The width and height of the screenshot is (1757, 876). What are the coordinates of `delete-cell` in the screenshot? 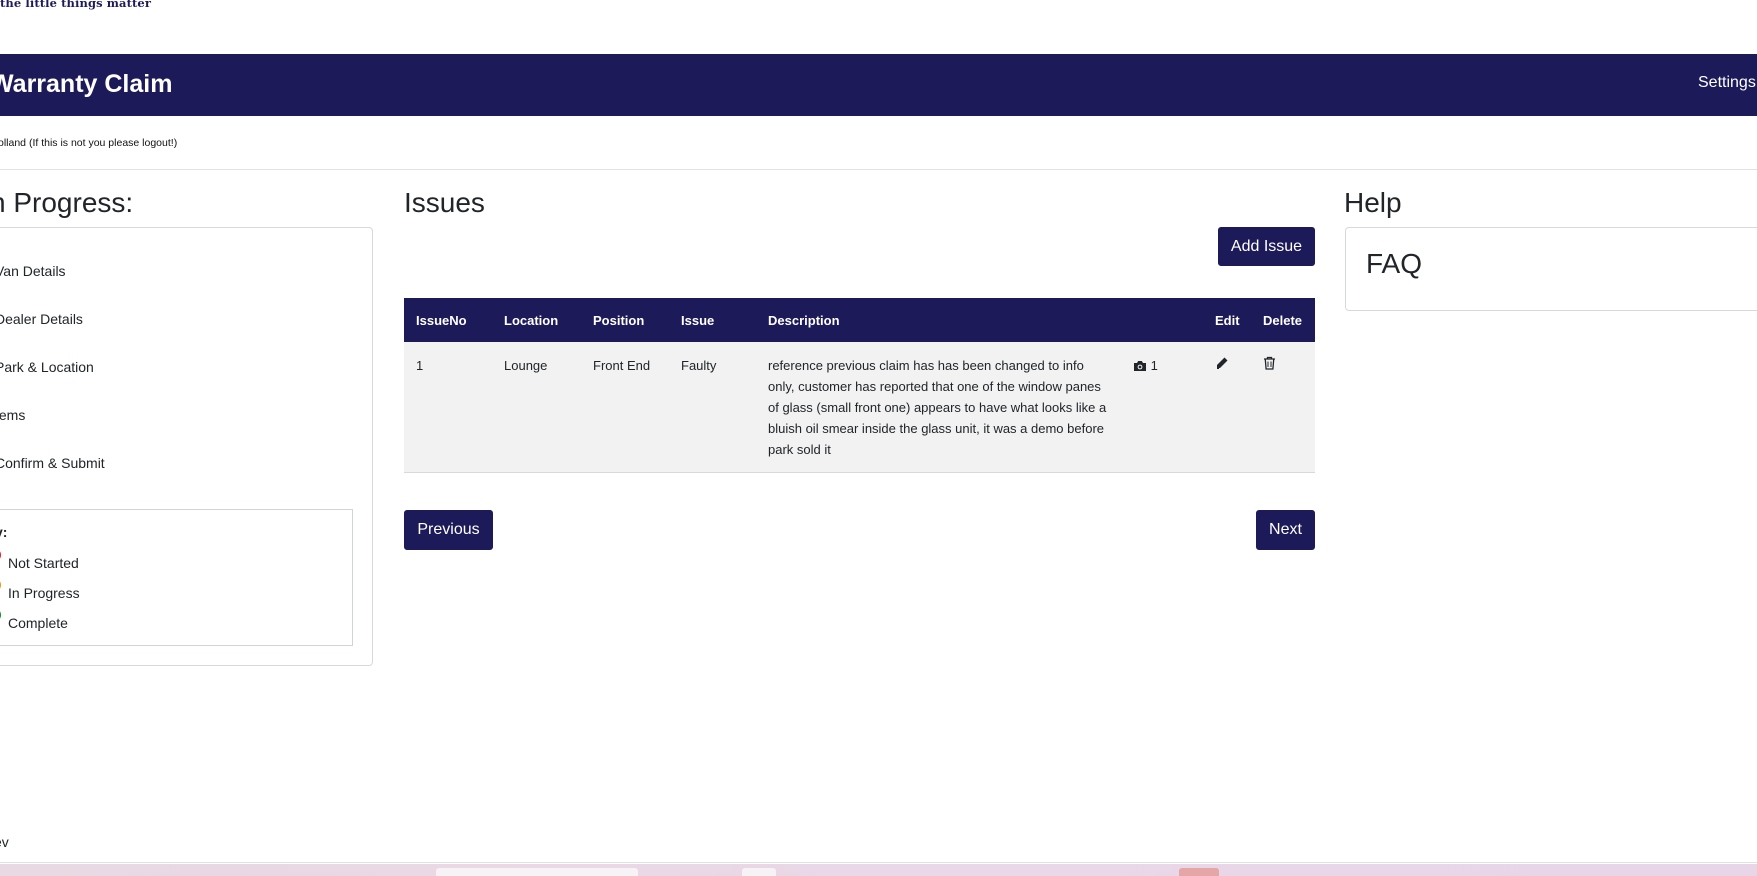 It's located at (1283, 407).